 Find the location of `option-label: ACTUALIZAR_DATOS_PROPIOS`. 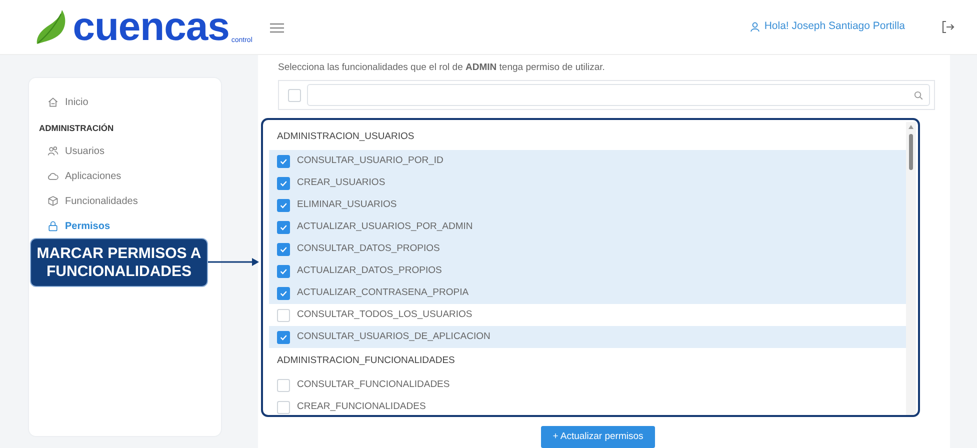

option-label: ACTUALIZAR_DATOS_PROPIOS is located at coordinates (369, 271).